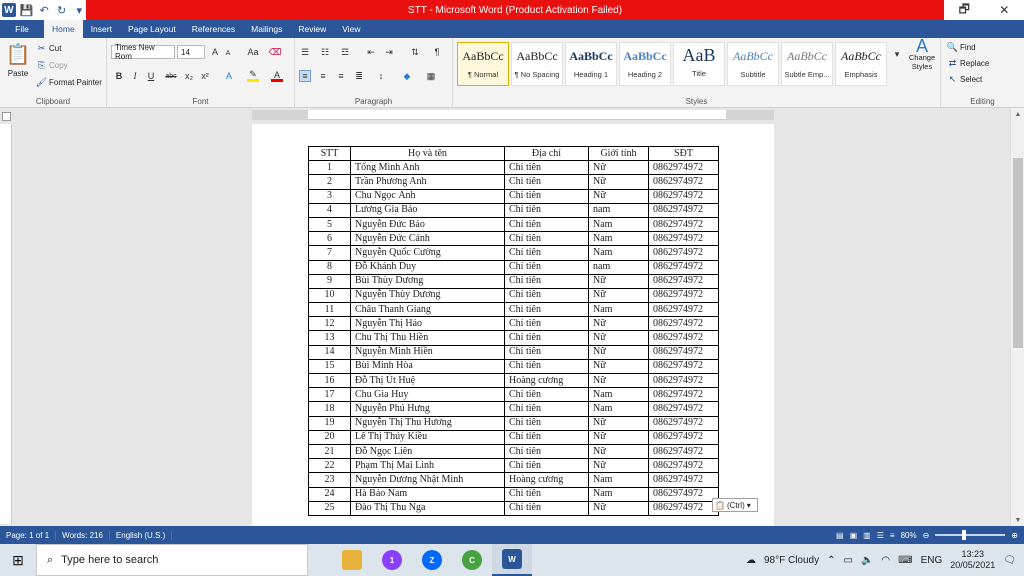 This screenshot has width=1024, height=576. Describe the element at coordinates (351, 29) in the screenshot. I see `tab-view: View` at that location.